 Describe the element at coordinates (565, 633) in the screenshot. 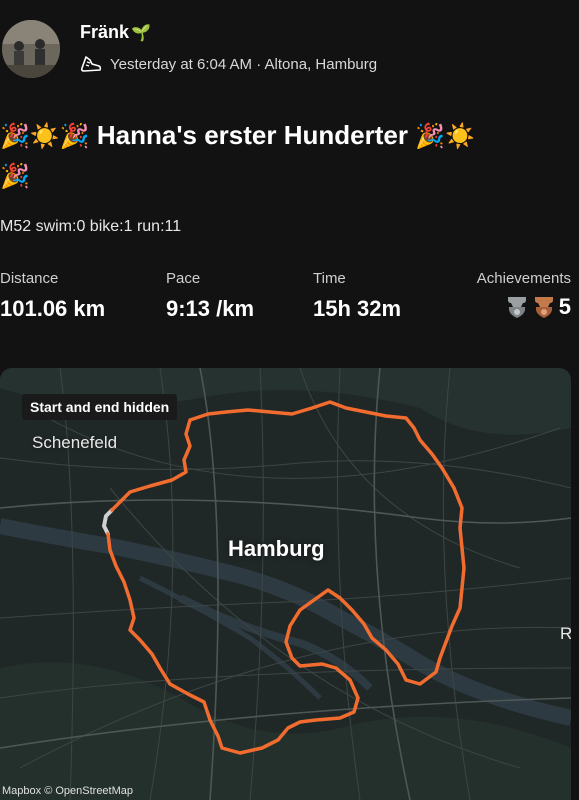

I see `place-label-cut: R` at that location.